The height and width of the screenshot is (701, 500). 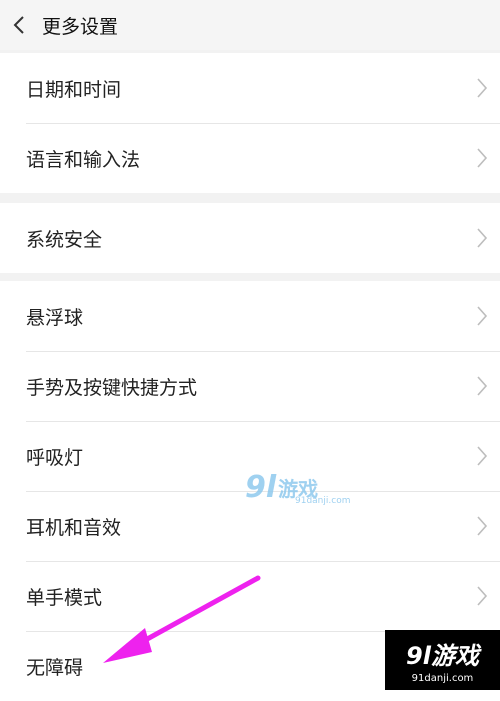 I want to click on settings-item-label: 无障碍, so click(x=55, y=667).